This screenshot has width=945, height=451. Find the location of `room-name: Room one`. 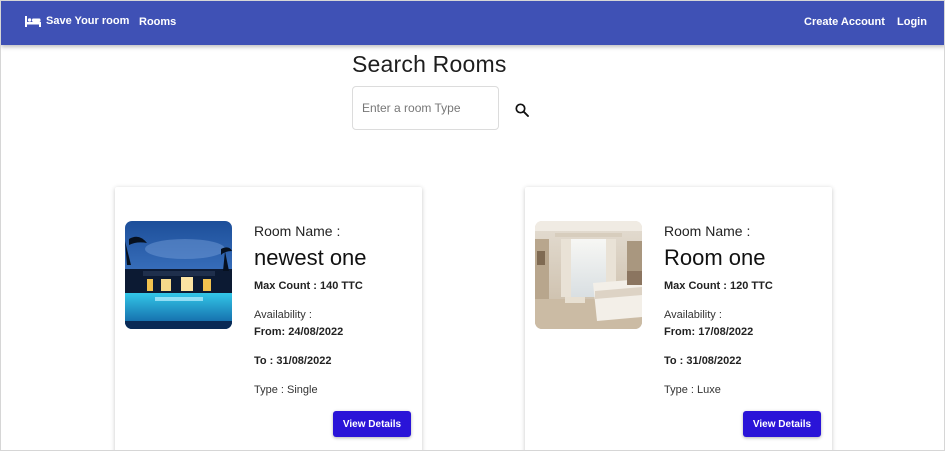

room-name: Room one is located at coordinates (715, 257).